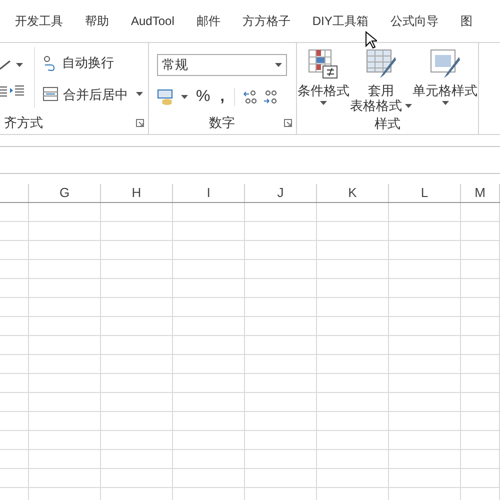  I want to click on increase-decimal-icon, so click(250, 97).